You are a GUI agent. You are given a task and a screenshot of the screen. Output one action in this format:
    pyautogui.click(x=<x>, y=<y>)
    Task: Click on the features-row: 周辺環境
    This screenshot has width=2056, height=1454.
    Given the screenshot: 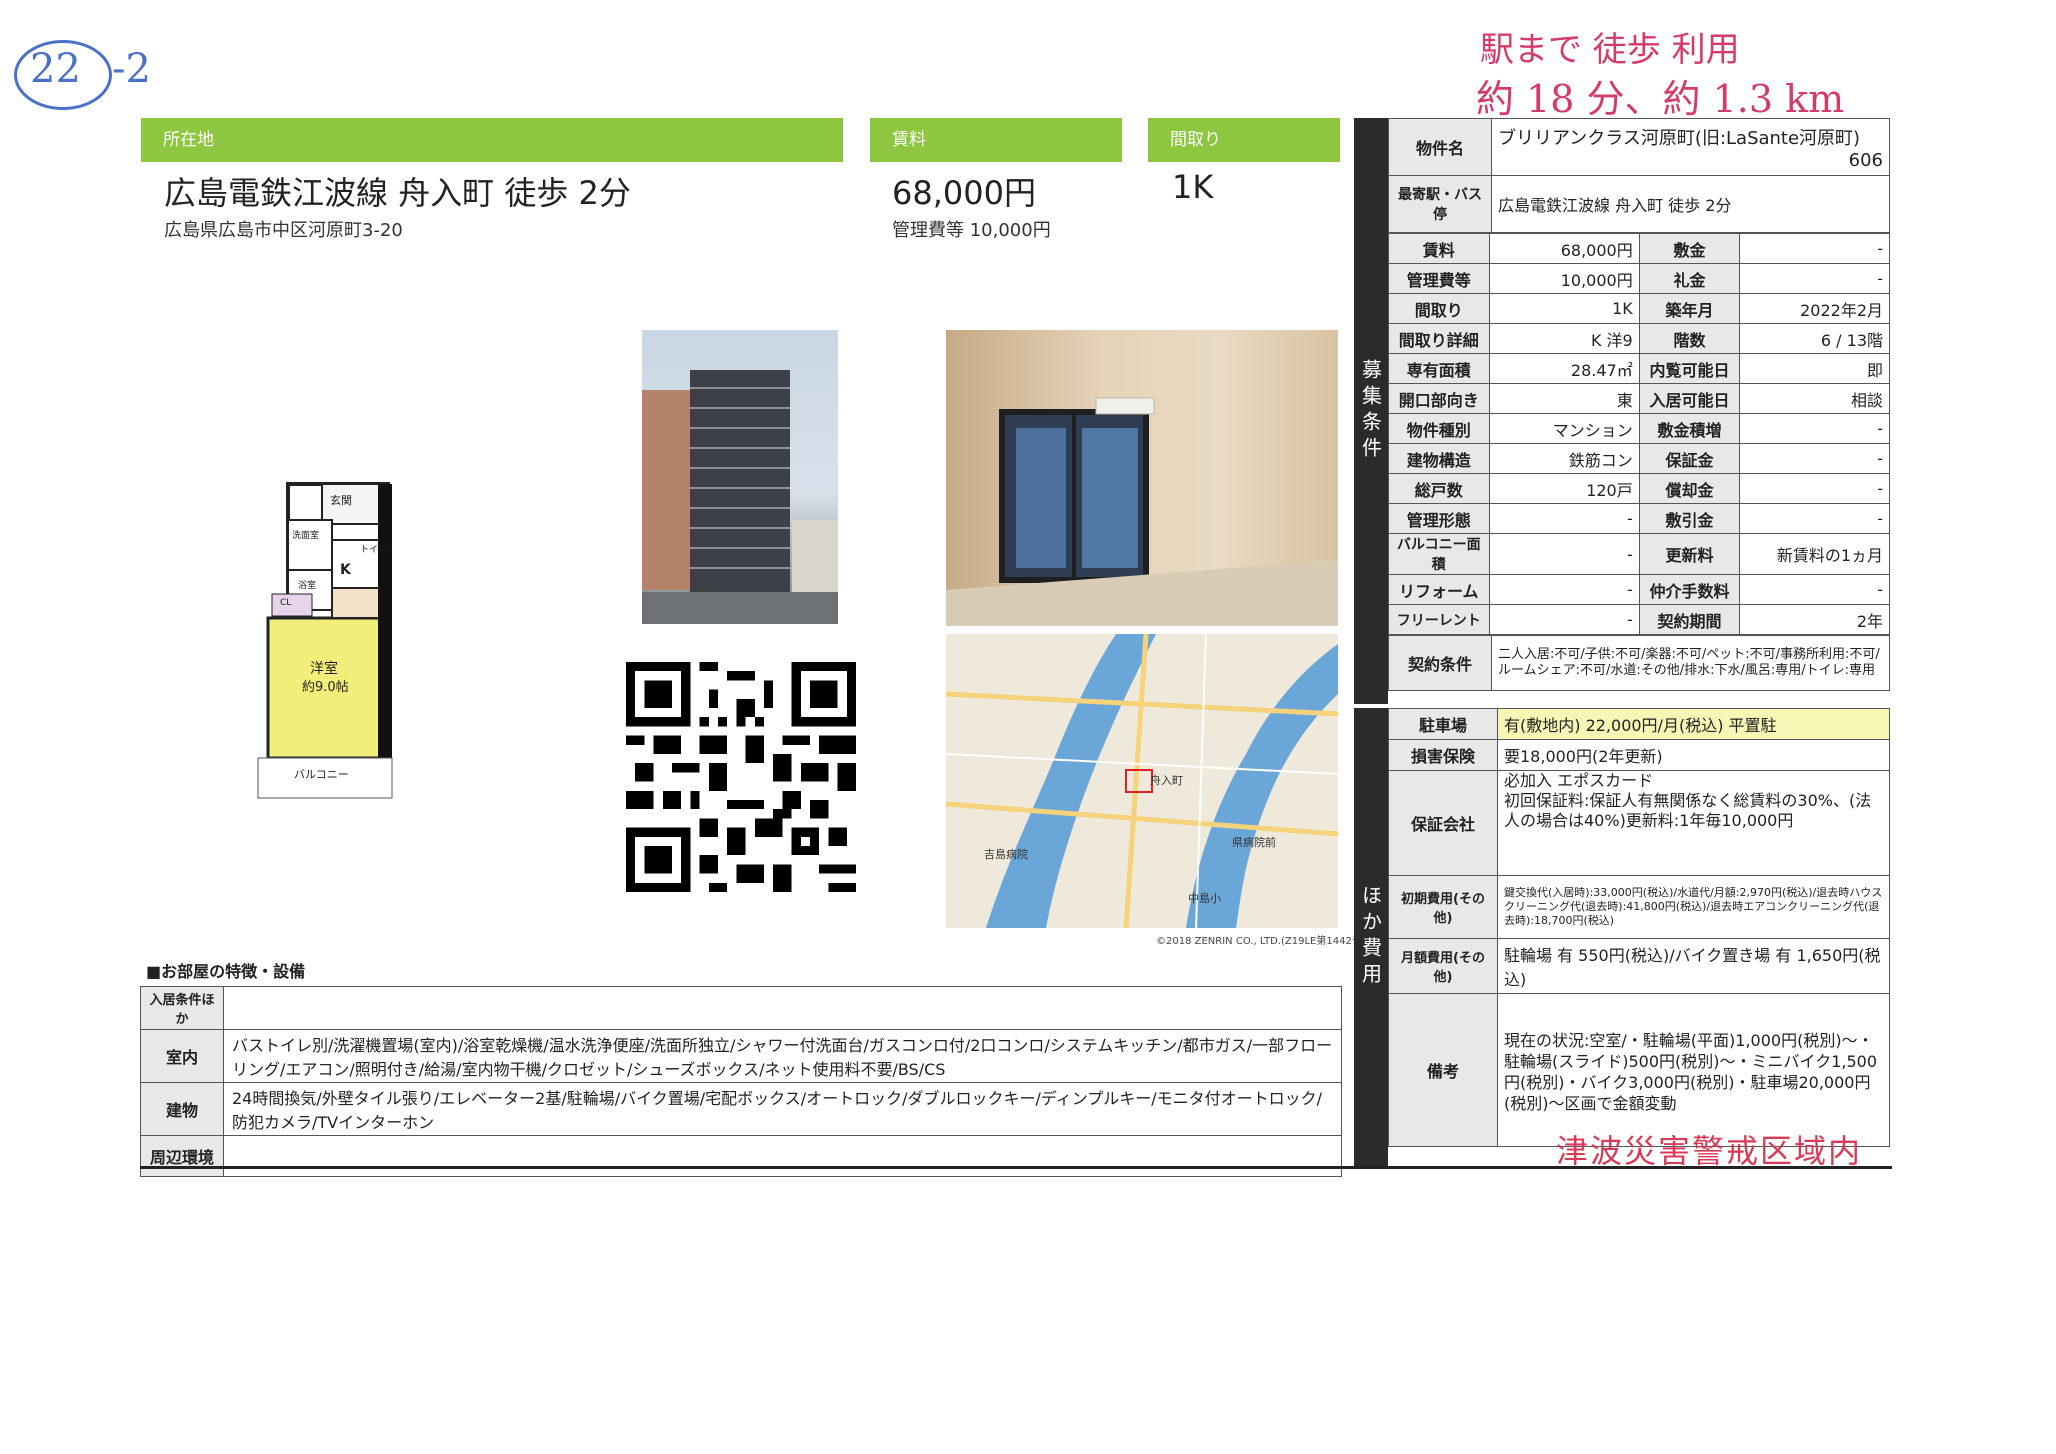 What is the action you would take?
    pyautogui.click(x=741, y=1156)
    